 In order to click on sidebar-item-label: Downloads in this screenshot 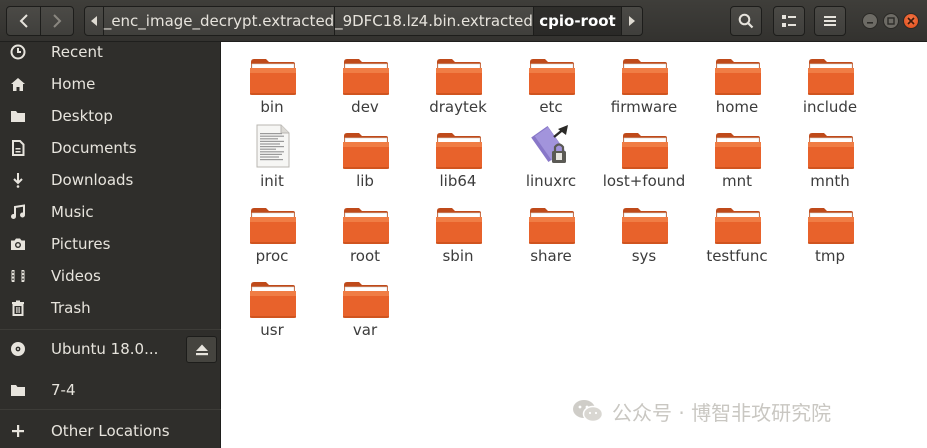, I will do `click(92, 180)`.